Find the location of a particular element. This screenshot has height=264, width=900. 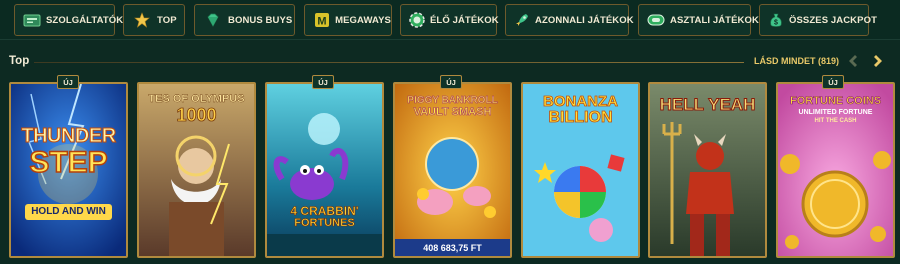

game-card-4-crabbin-fortunes: 4 CRABBIN' FORTUNES is located at coordinates (324, 170).